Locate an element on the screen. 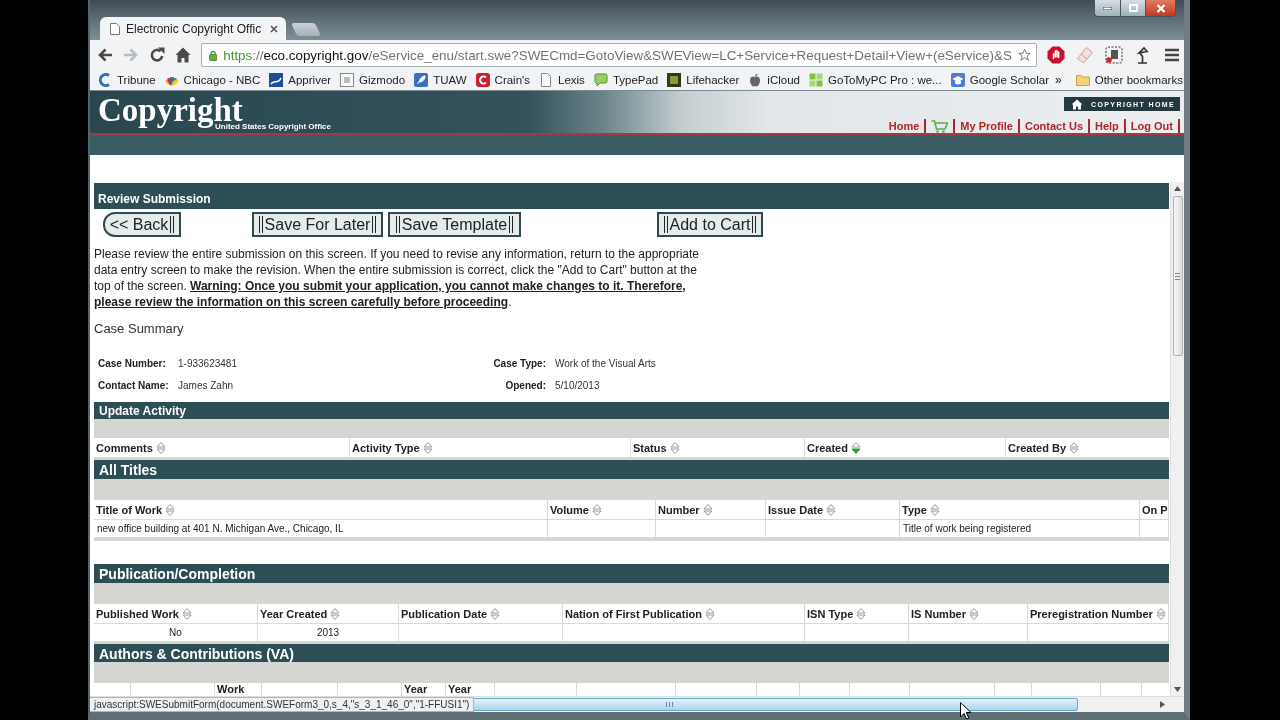 This screenshot has width=1280, height=720. bookmark-link: iCloud is located at coordinates (774, 80).